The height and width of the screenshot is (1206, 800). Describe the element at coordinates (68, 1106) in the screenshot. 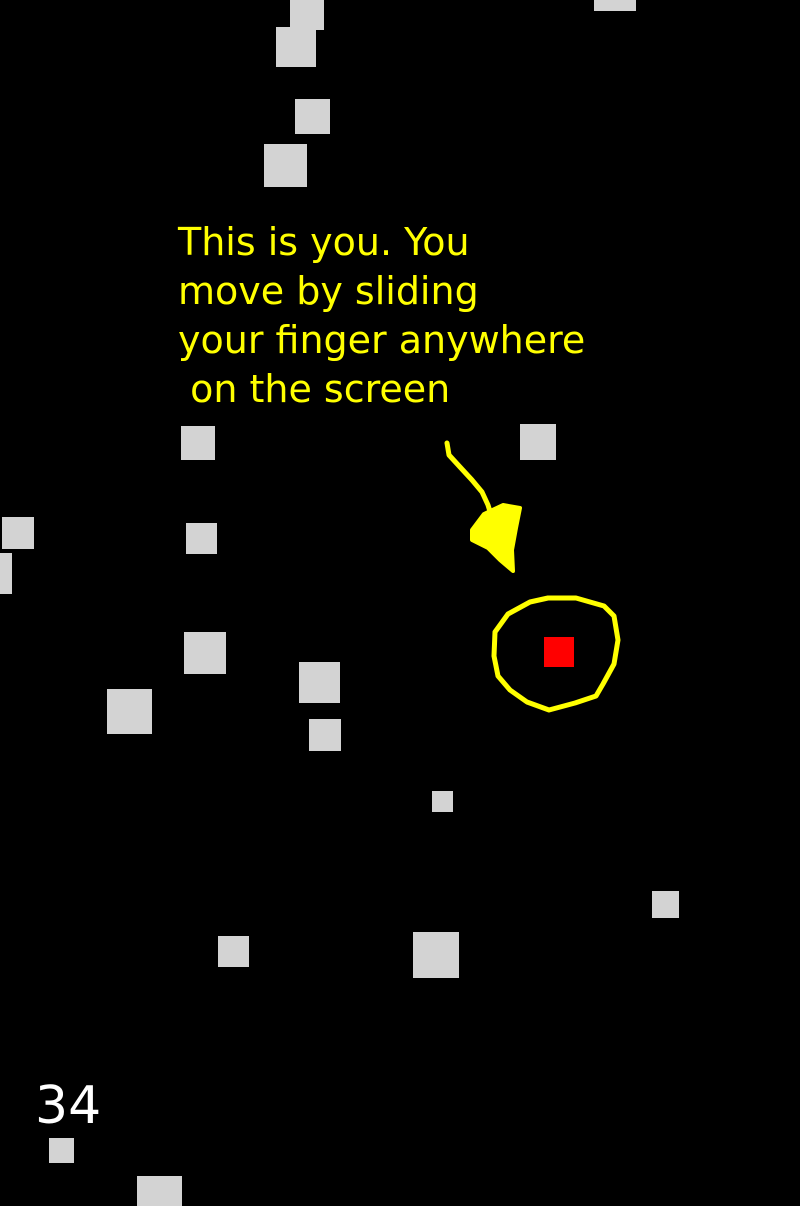

I see `score-counter: 34` at that location.